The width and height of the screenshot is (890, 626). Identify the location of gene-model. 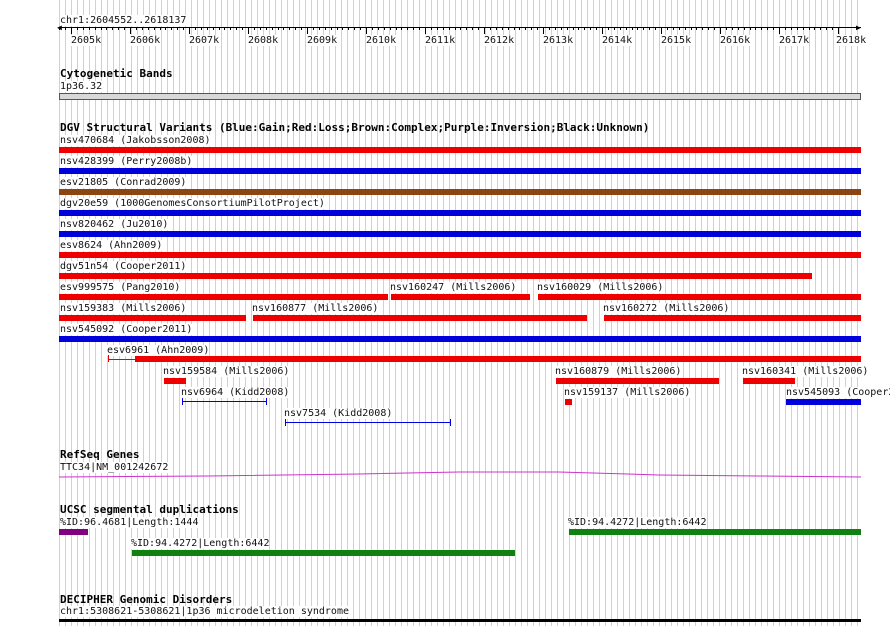
(460, 475).